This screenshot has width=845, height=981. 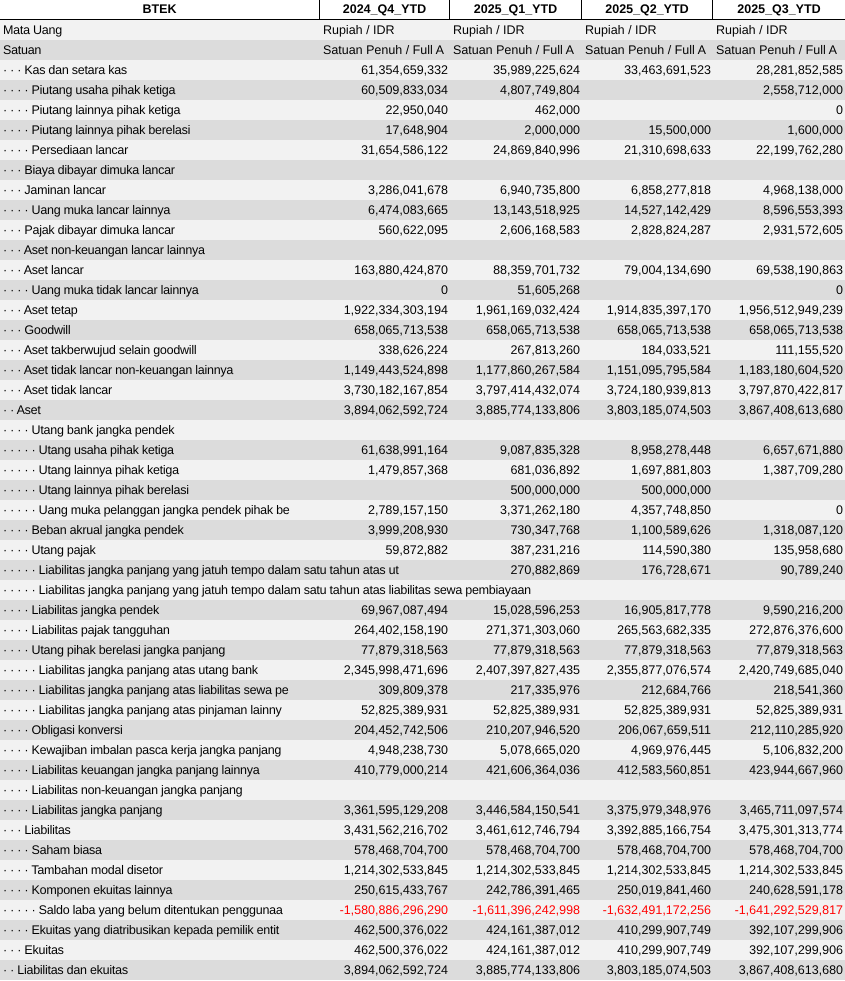 I want to click on row-label: · · · · Persediaan lancar, so click(x=66, y=150).